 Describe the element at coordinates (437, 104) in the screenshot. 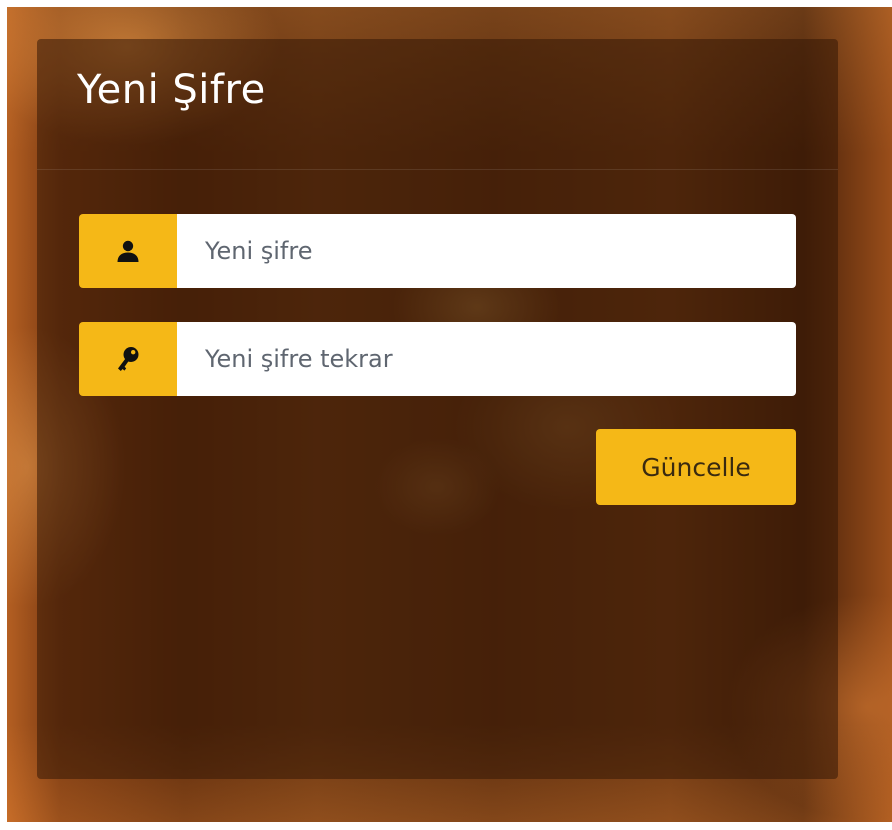

I see `panel-header: Yeni Şifre` at that location.